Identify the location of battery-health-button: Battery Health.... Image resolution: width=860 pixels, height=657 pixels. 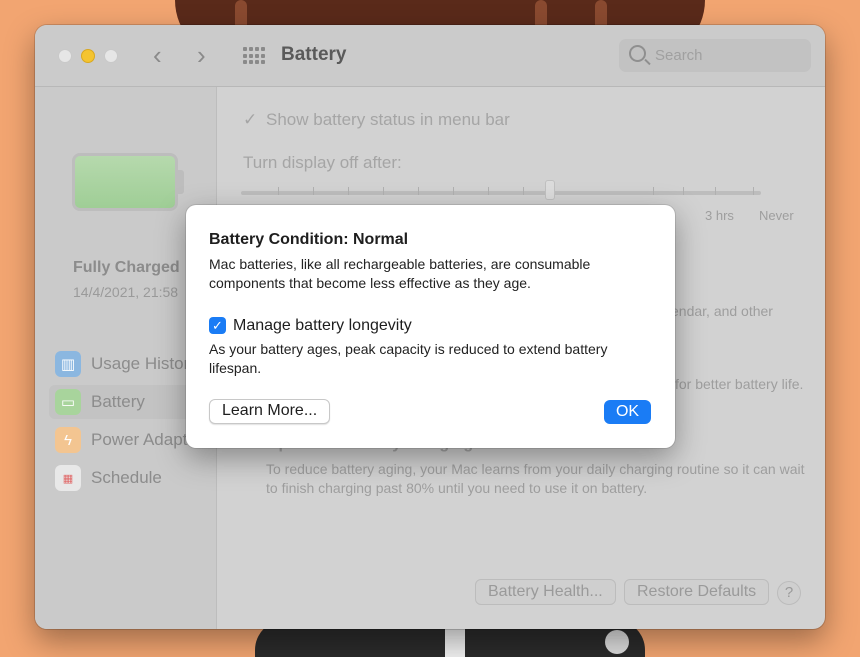
(545, 592).